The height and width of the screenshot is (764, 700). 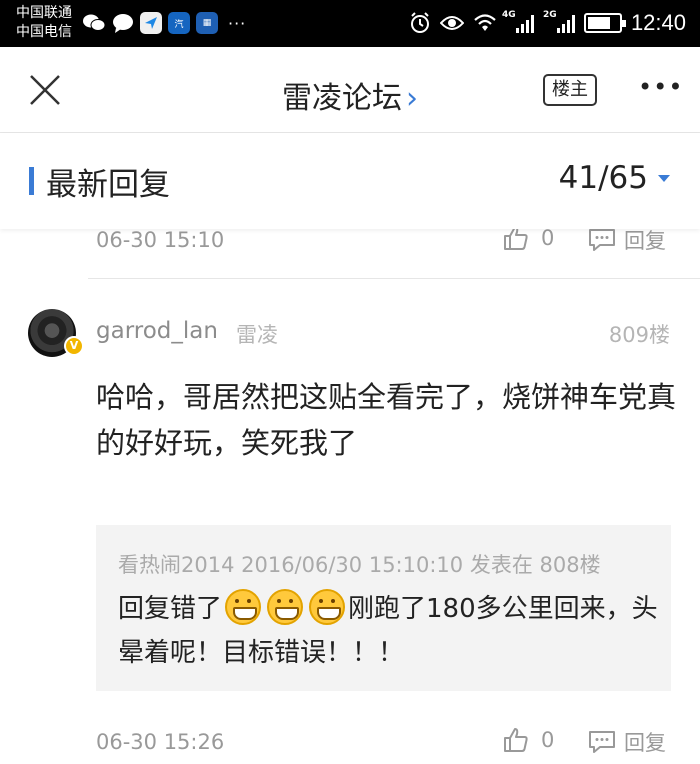 I want to click on post-time: 06-30 15:10, so click(x=160, y=240).